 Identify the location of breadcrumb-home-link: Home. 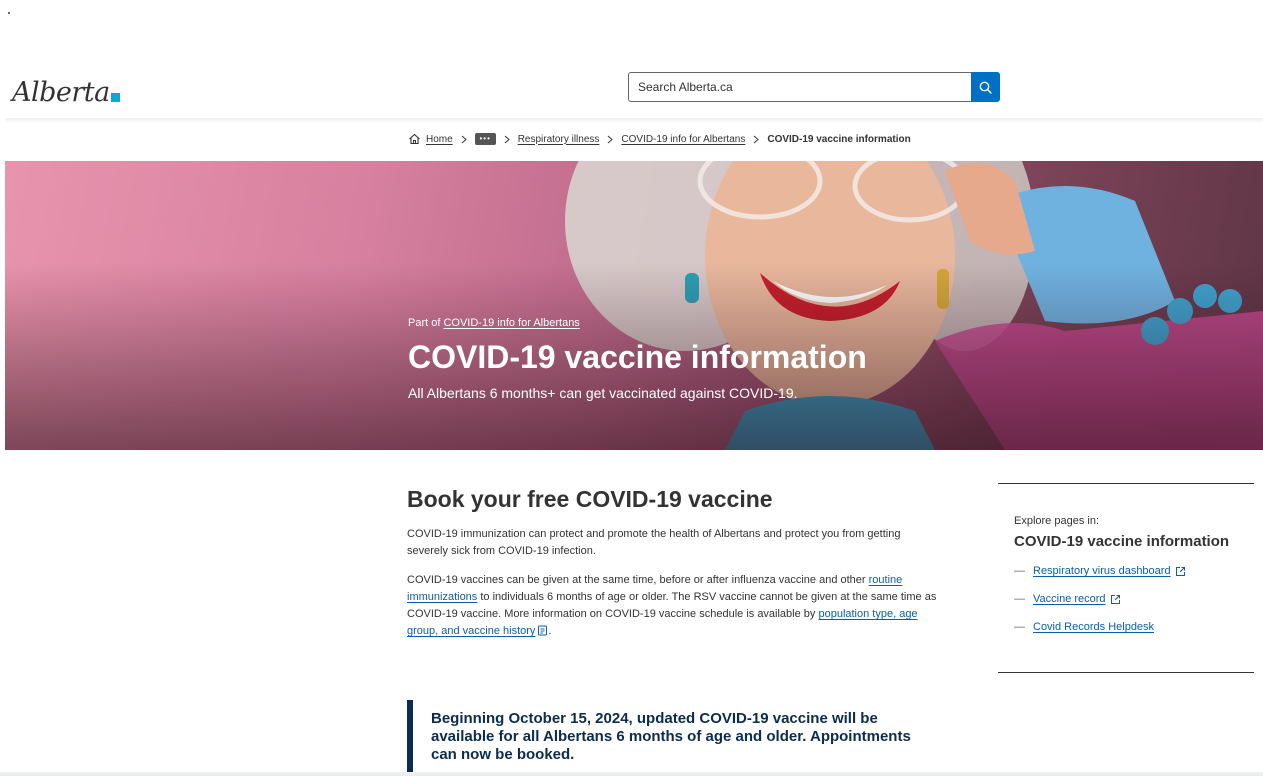
(439, 139).